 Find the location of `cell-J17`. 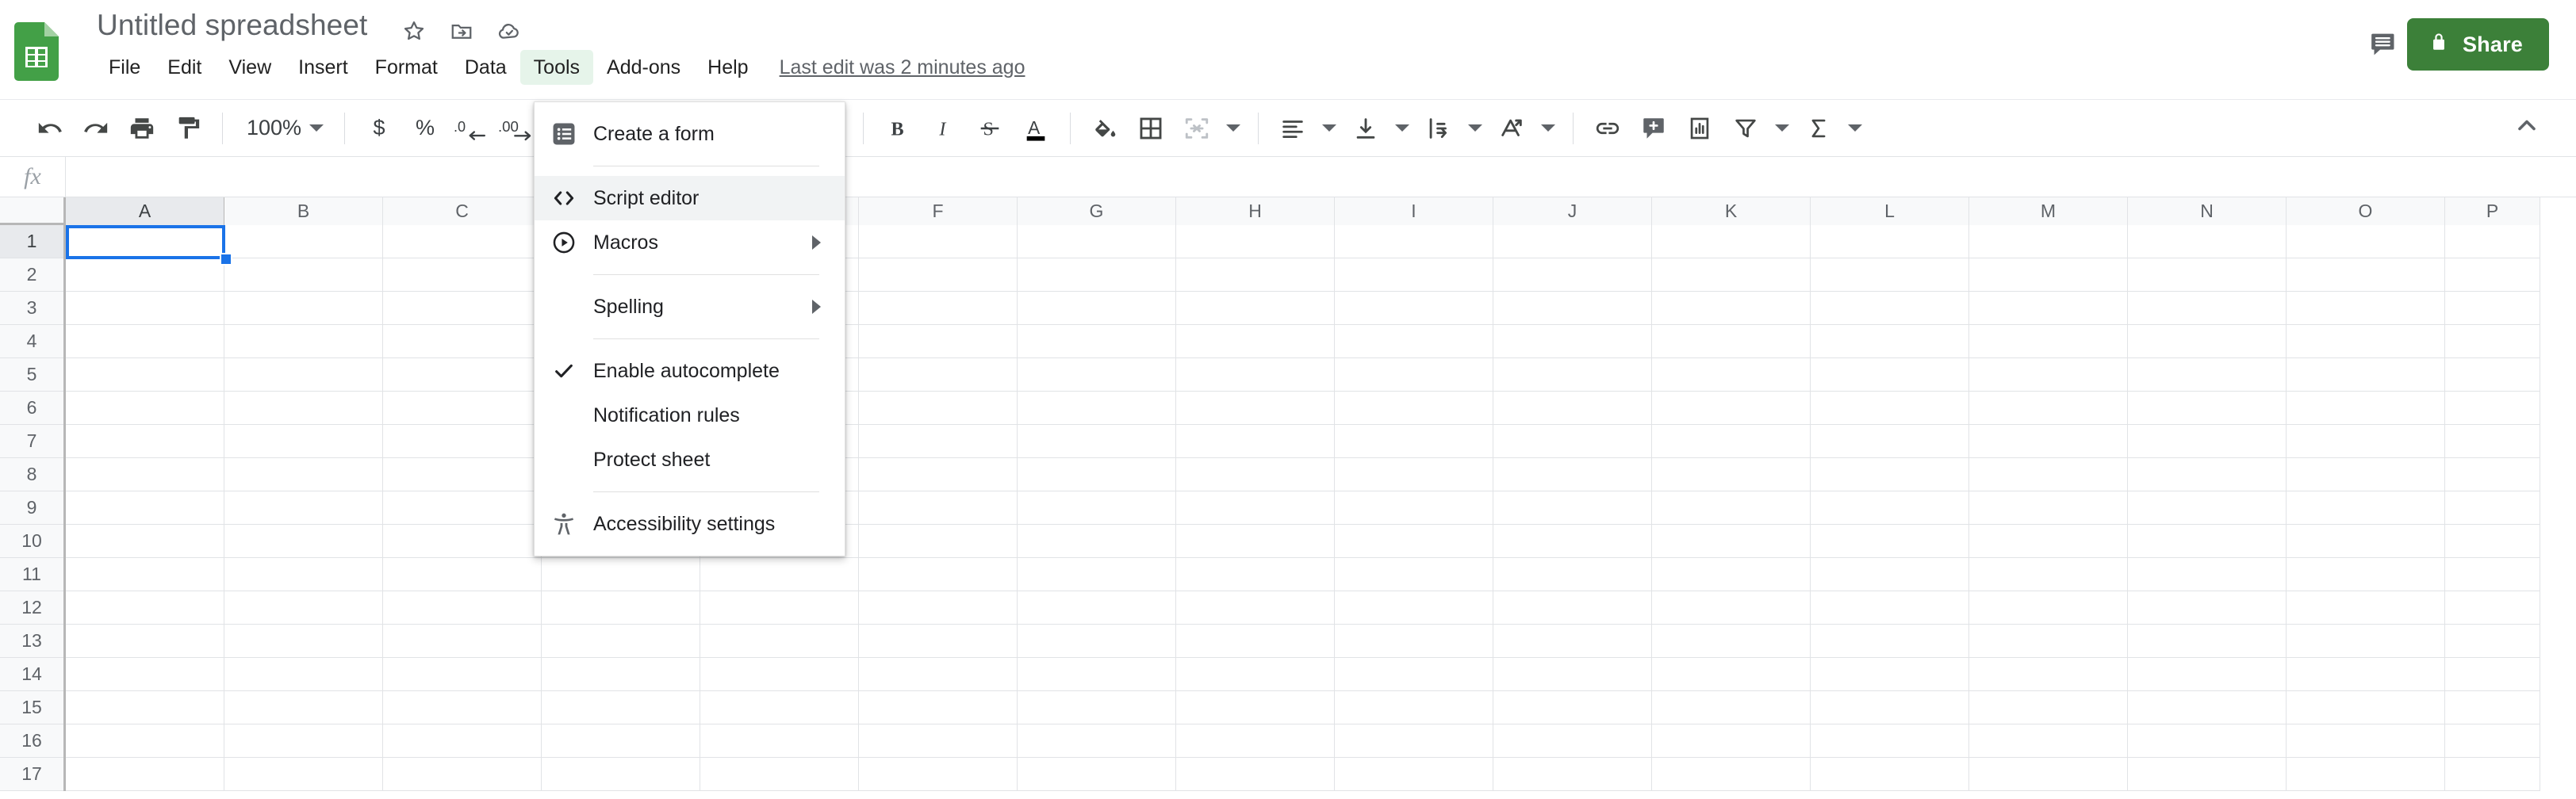

cell-J17 is located at coordinates (1573, 774).